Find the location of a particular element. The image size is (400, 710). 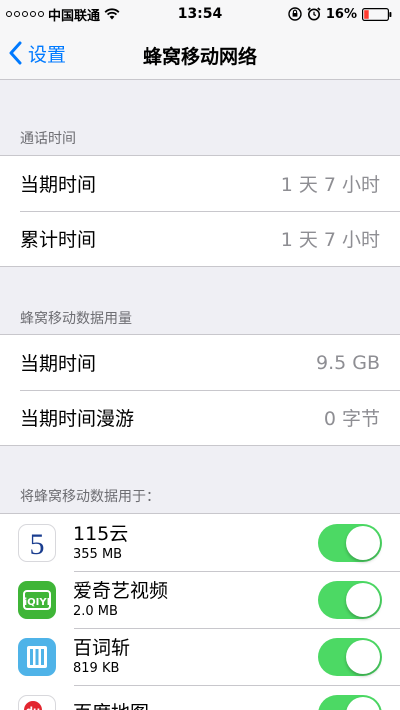

app-row-115-cloud: 5 115云 355 MB is located at coordinates (200, 542).